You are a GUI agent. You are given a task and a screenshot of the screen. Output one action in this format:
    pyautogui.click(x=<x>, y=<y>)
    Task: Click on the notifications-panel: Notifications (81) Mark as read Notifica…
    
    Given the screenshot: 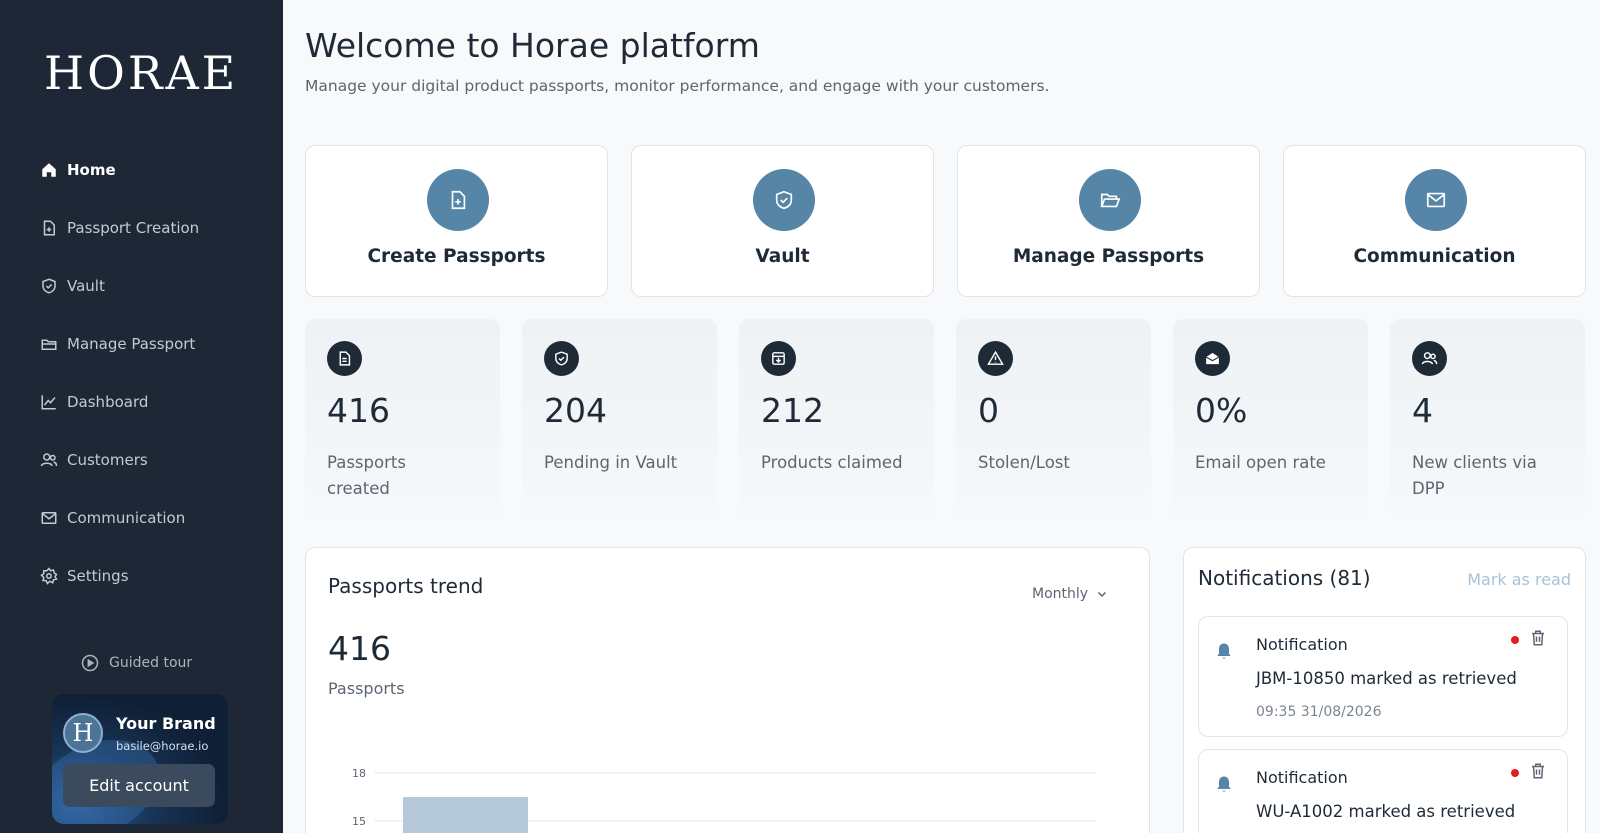 What is the action you would take?
    pyautogui.click(x=1384, y=690)
    